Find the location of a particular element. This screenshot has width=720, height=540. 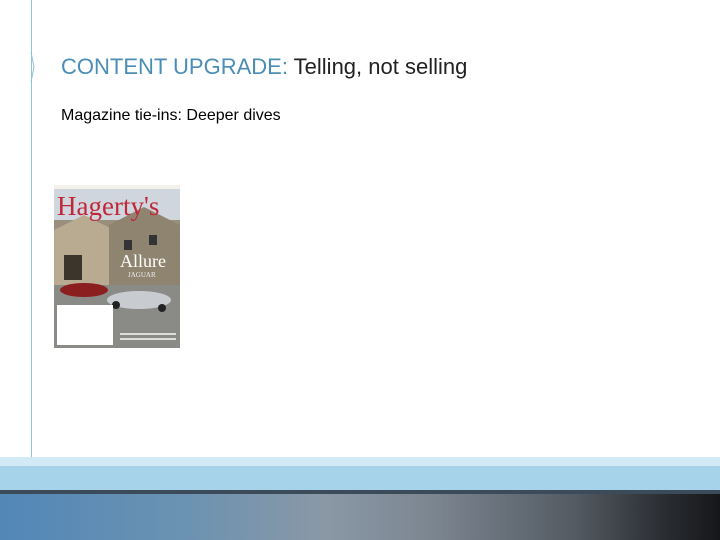

decorative-notch is located at coordinates (32, 67).